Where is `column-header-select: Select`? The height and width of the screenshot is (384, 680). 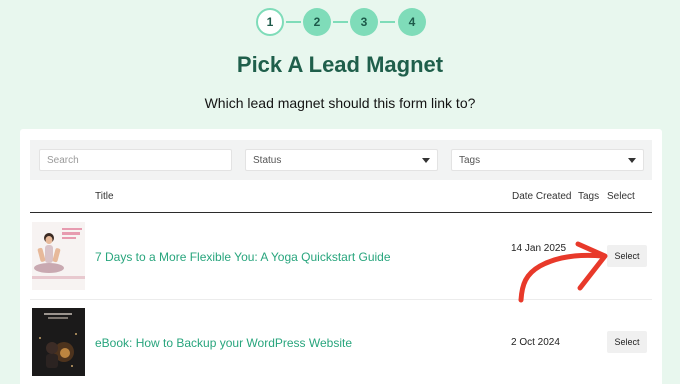
column-header-select: Select is located at coordinates (621, 196).